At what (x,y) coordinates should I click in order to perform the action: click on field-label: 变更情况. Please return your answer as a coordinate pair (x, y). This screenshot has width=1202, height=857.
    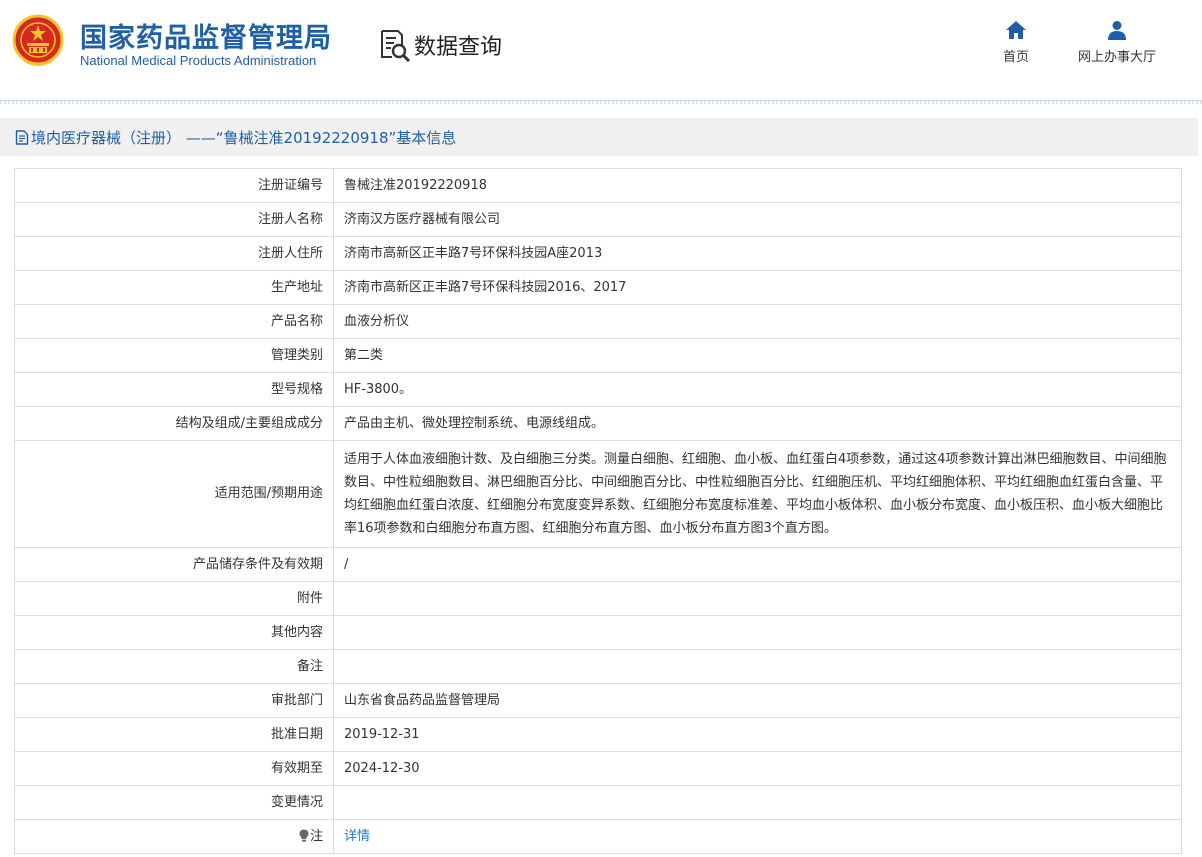
    Looking at the image, I should click on (174, 802).